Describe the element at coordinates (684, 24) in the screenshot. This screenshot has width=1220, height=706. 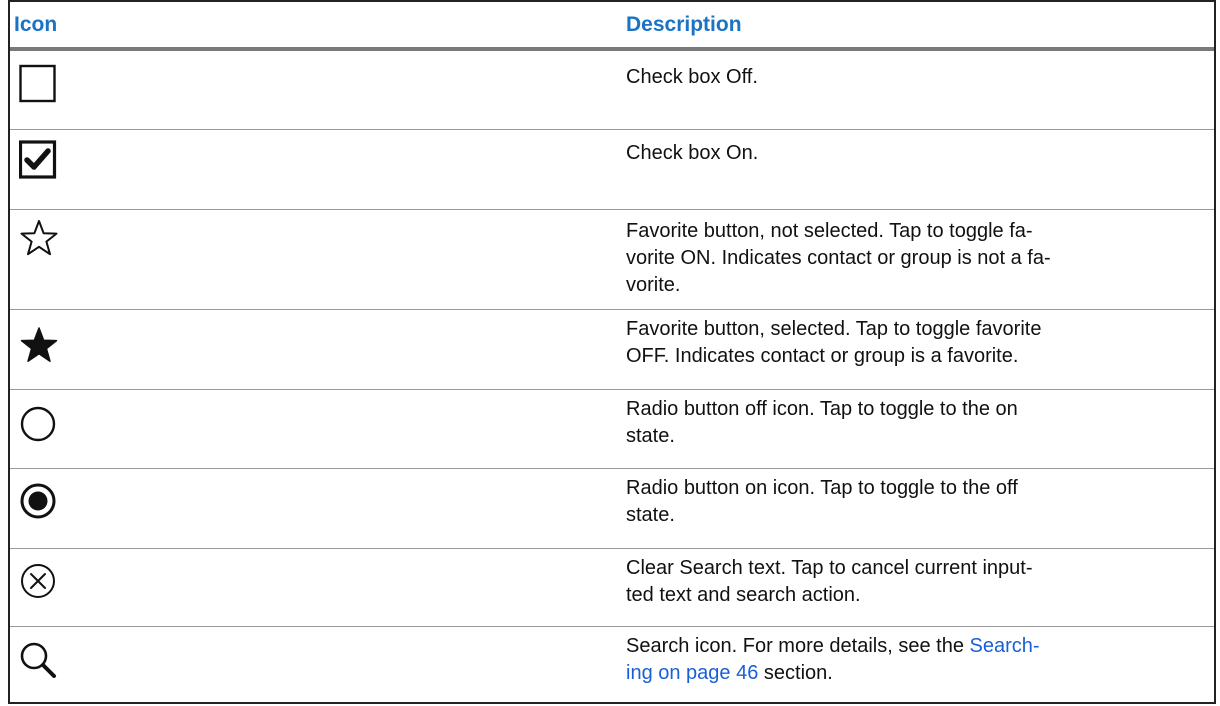
I see `header-description-label: Description` at that location.